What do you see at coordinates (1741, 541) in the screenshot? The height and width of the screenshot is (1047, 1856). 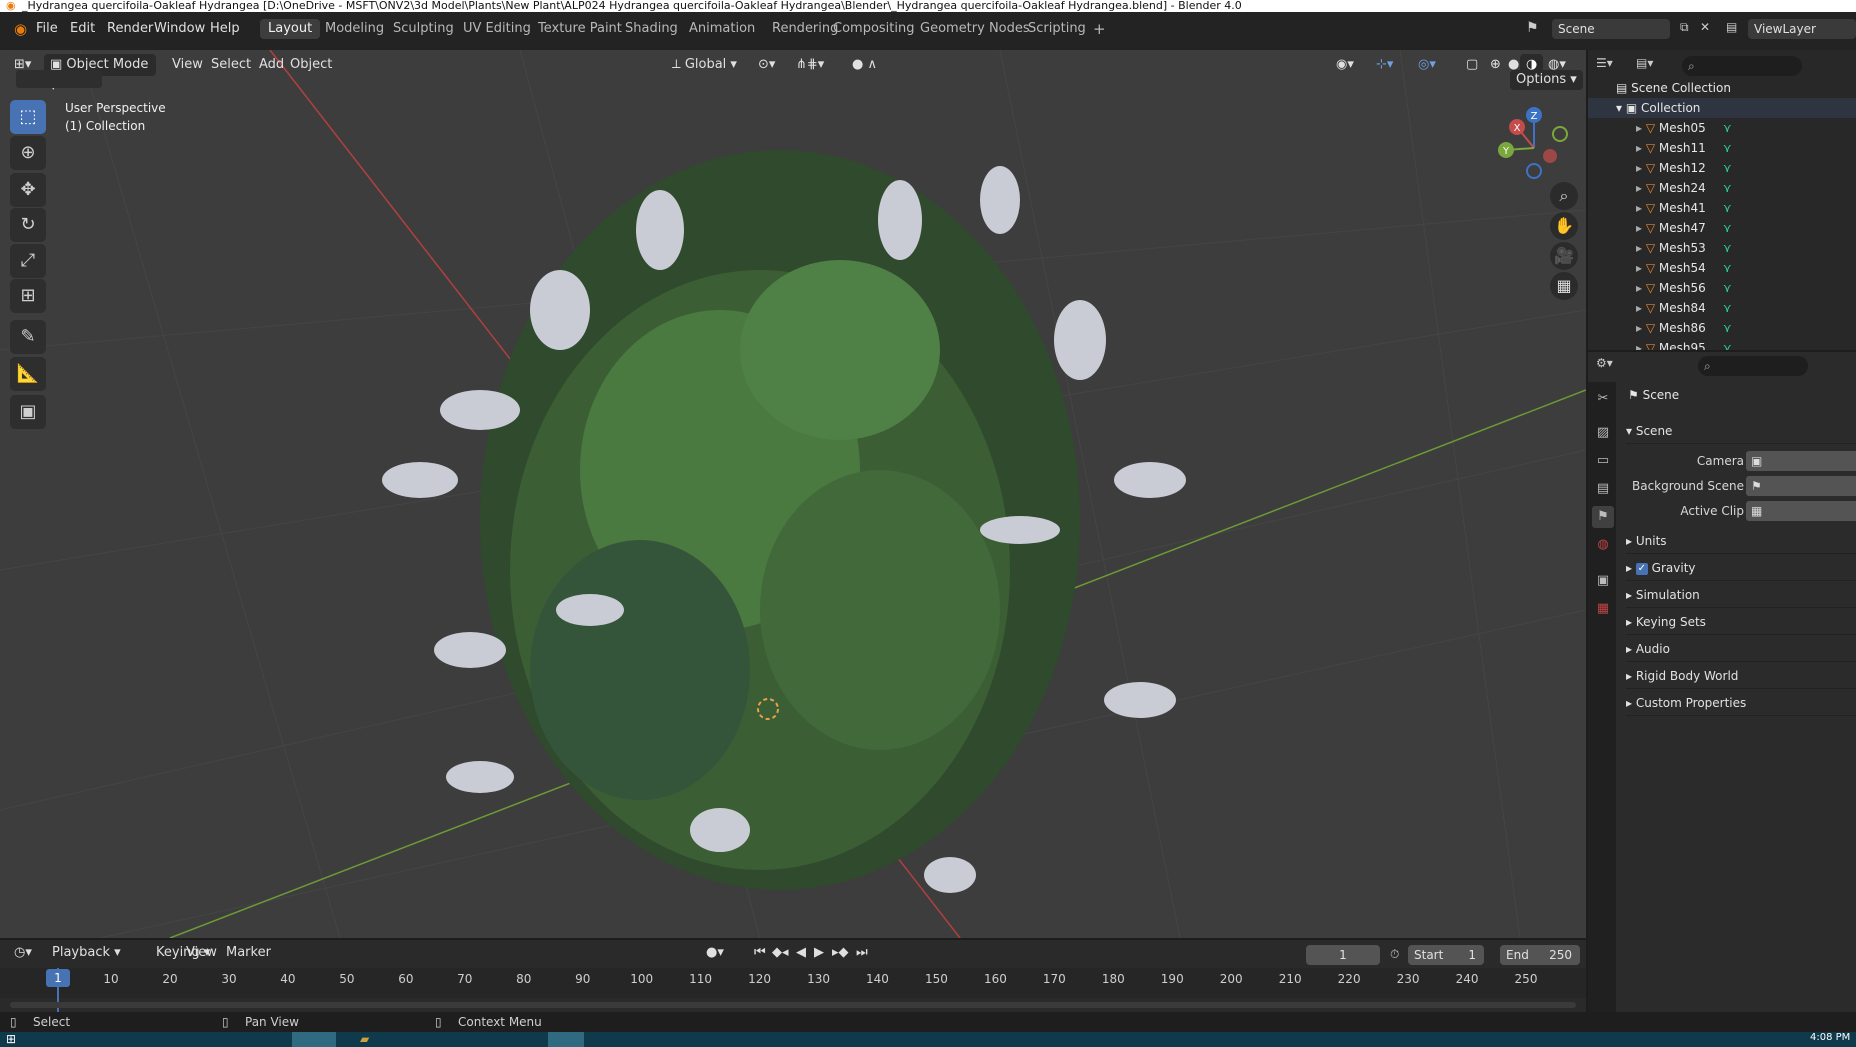 I see `section-units: ▸ Units` at bounding box center [1741, 541].